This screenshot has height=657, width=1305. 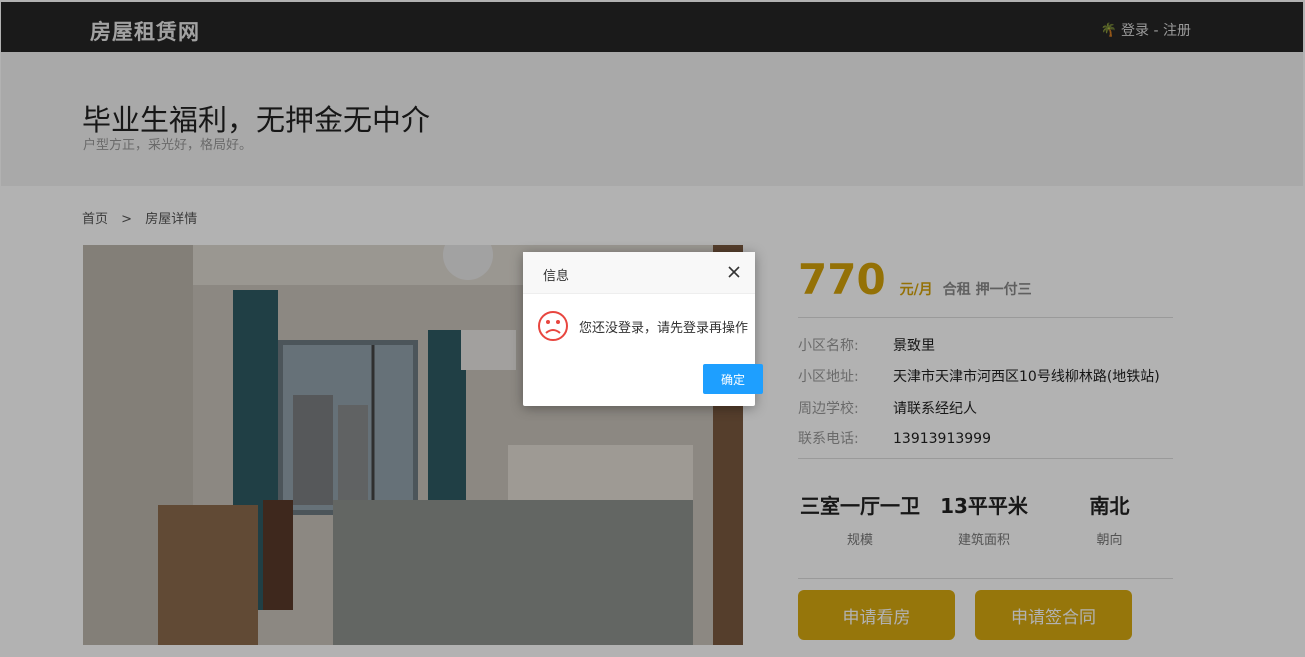 I want to click on sad-face-icon, so click(x=553, y=326).